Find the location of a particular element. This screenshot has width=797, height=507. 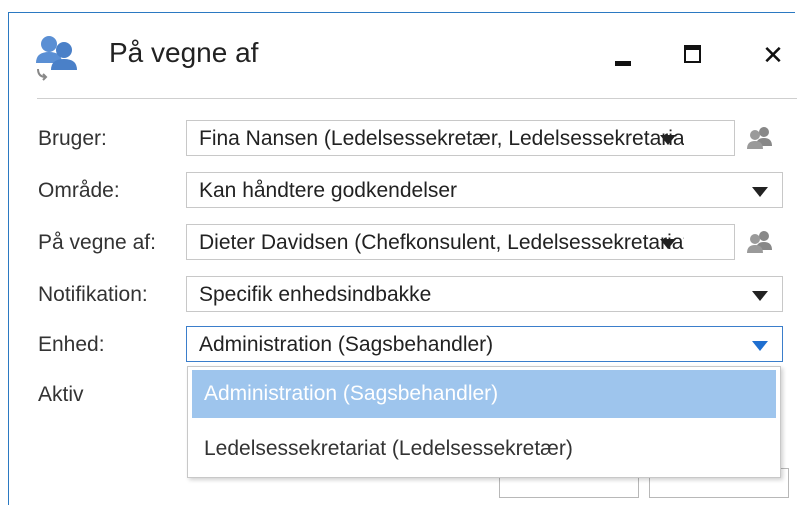

paa-vegne-af-label: På vegne af: is located at coordinates (97, 242).